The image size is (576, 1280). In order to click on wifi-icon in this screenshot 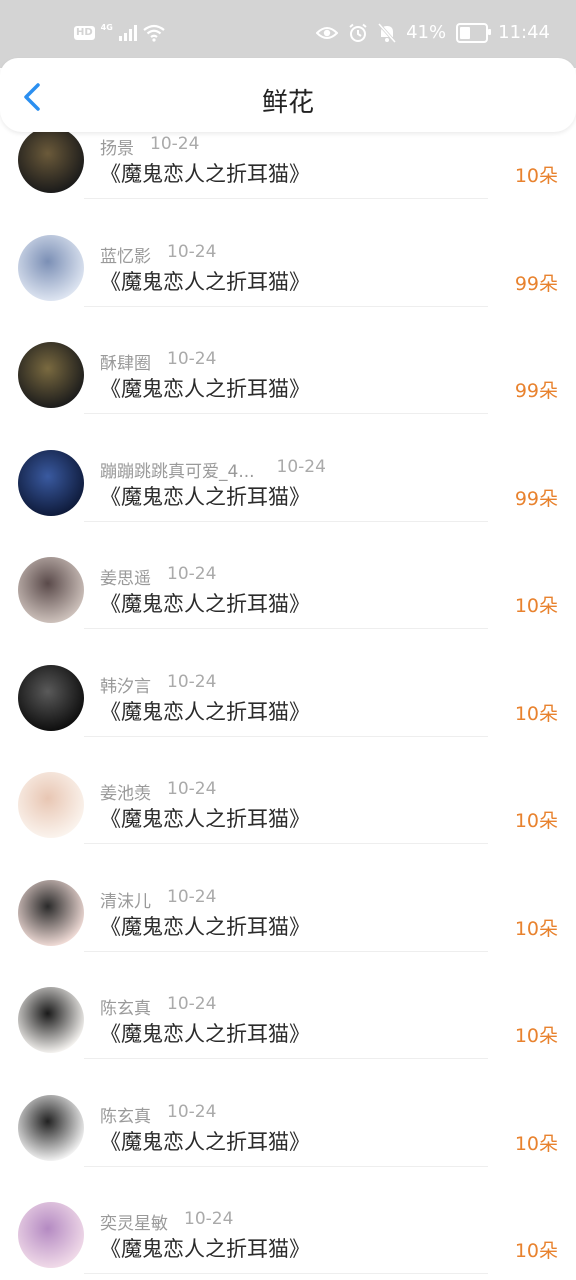, I will do `click(154, 33)`.